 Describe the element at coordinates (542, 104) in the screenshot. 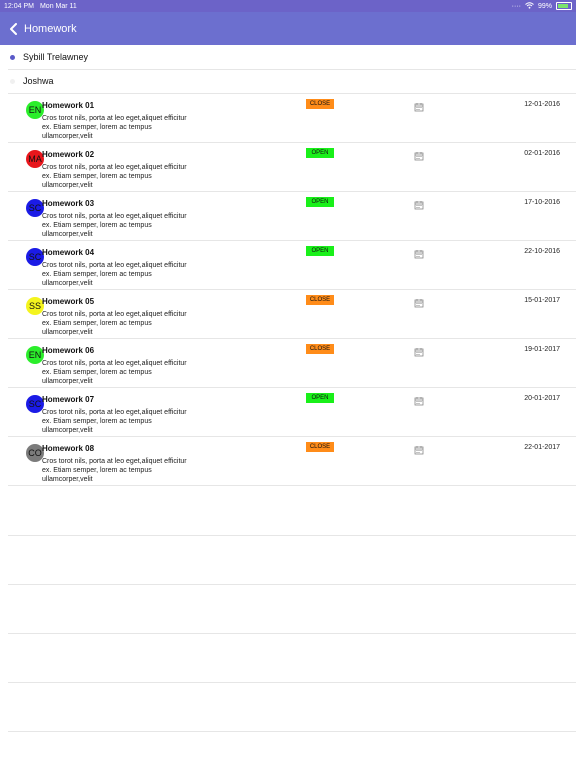

I see `homework-date: 12-01-2016` at that location.